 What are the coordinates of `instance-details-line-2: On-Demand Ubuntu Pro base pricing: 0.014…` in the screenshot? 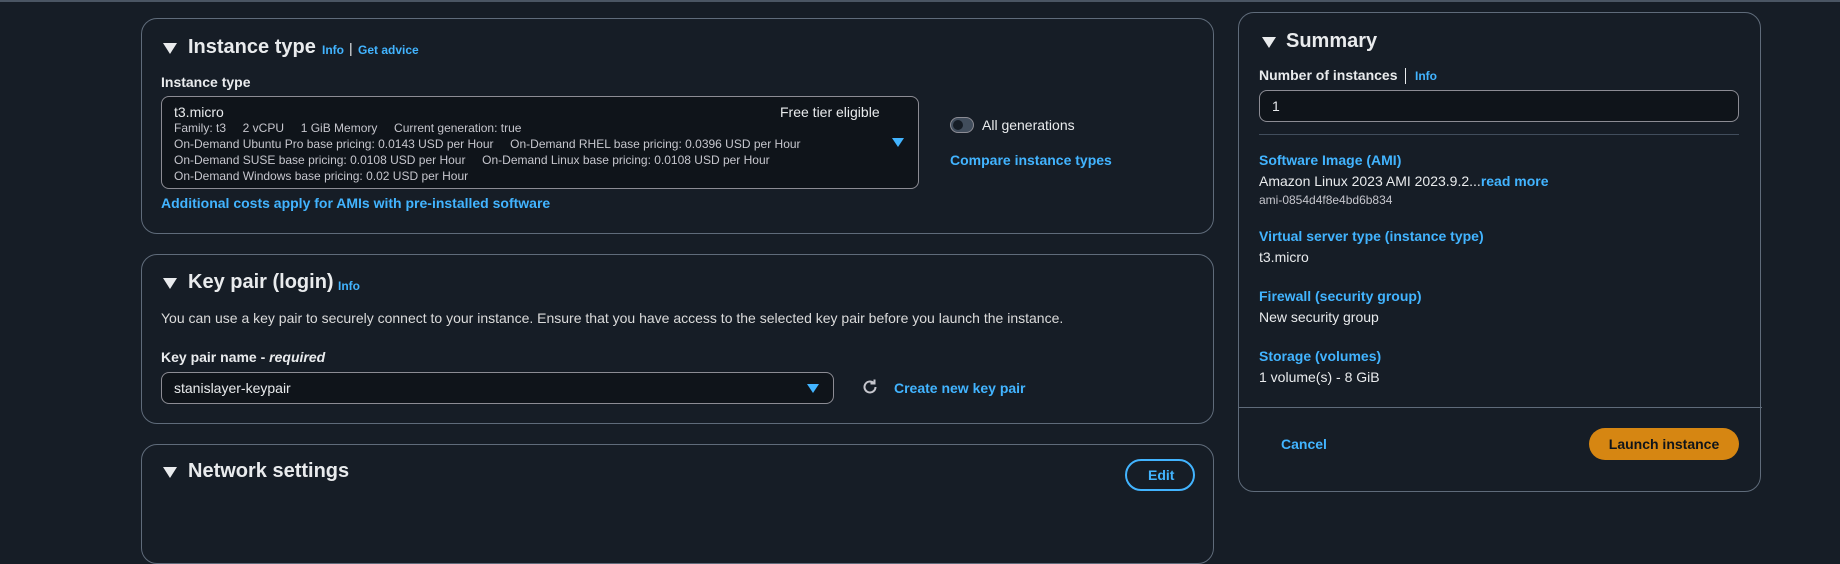 It's located at (487, 144).